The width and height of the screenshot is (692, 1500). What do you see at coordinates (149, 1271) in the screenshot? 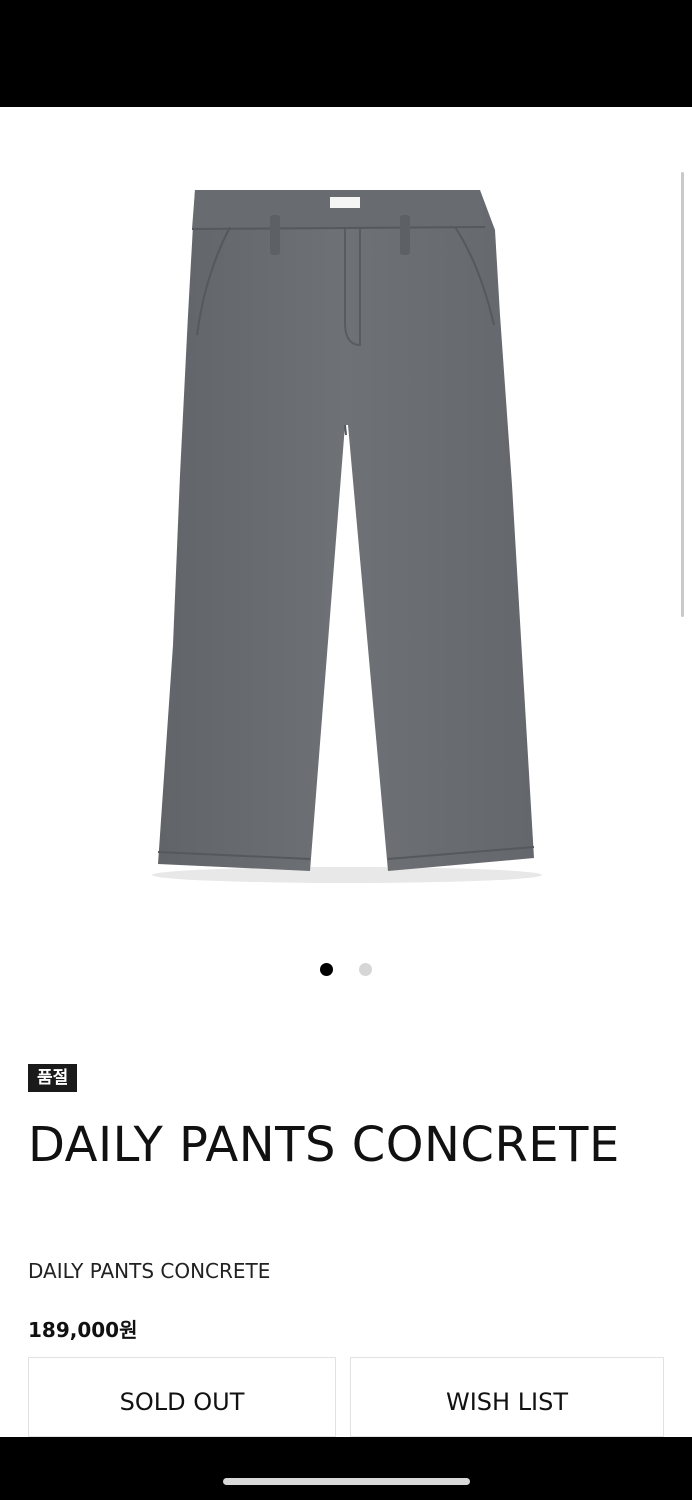
I see `product-subtitle: DAILY PANTS CONCRETE` at bounding box center [149, 1271].